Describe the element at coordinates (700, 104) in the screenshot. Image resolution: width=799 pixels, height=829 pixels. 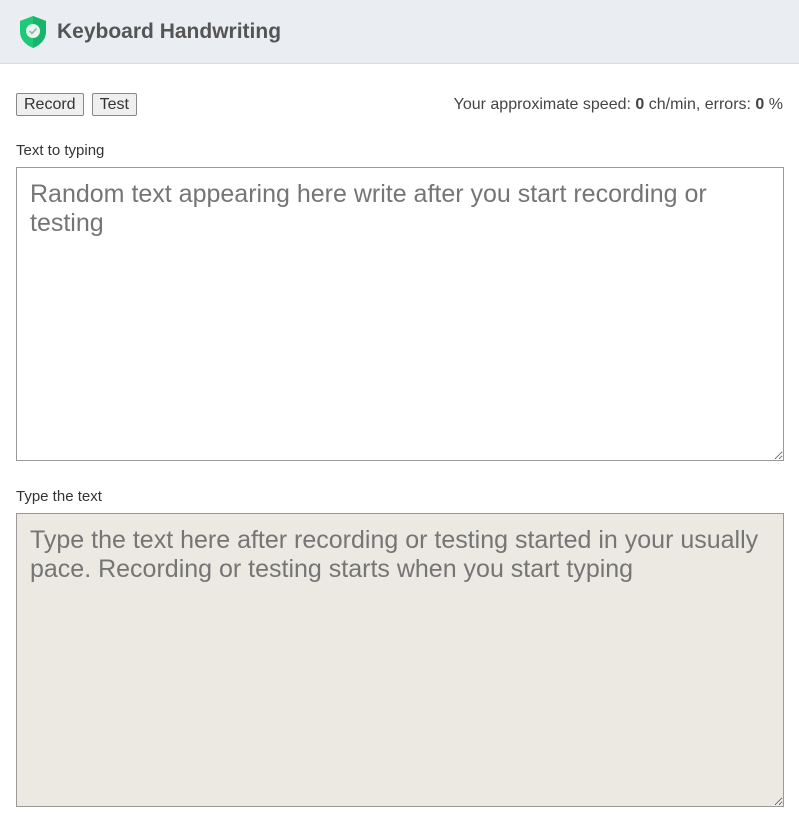
I see `speed-unit: ch/min, errors:` at that location.